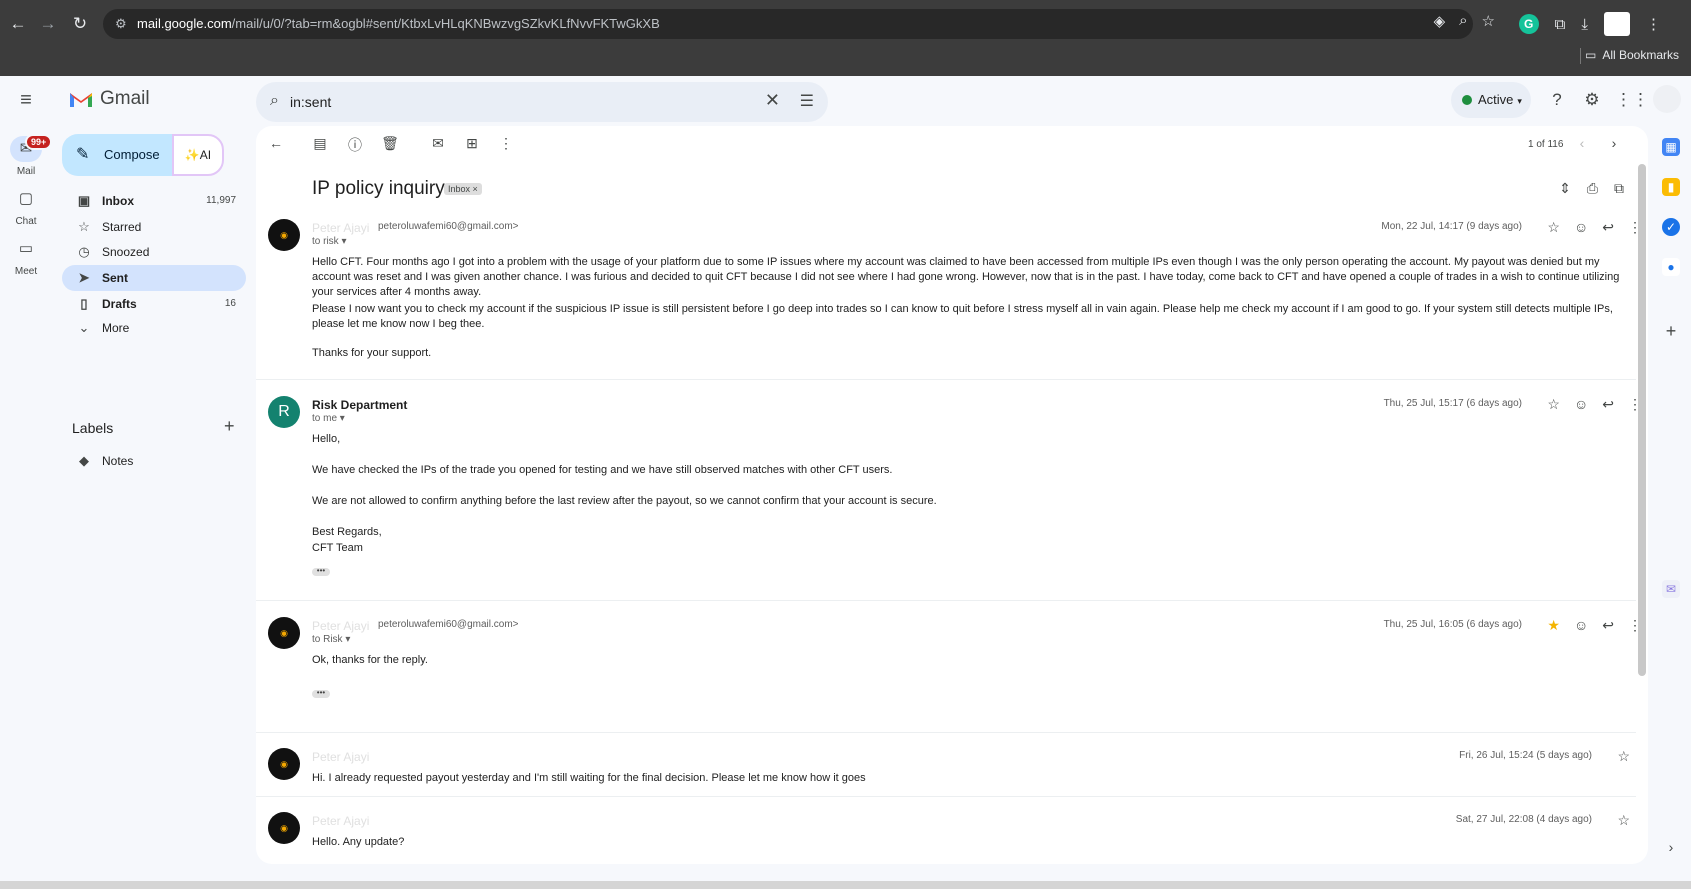 This screenshot has height=889, width=1691. I want to click on report-spam-icon: ⓘ, so click(355, 145).